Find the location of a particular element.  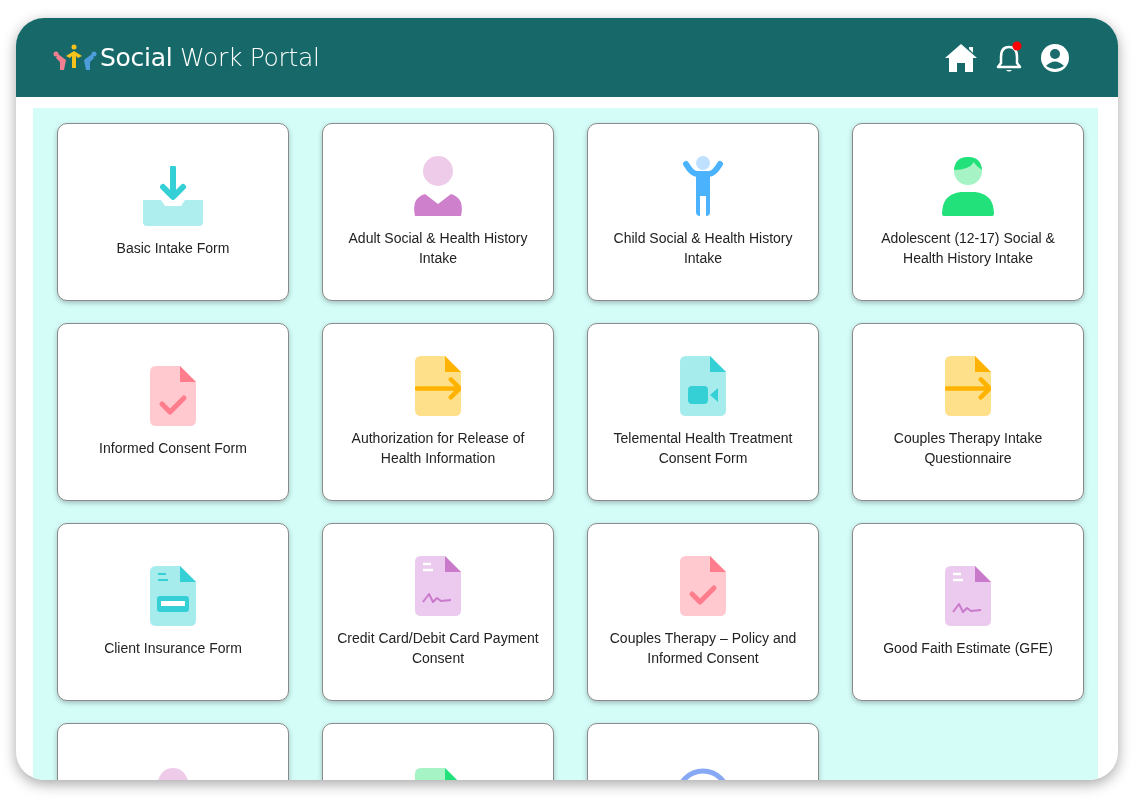

form-card: Good Faith Estimate (GFE) is located at coordinates (968, 612).